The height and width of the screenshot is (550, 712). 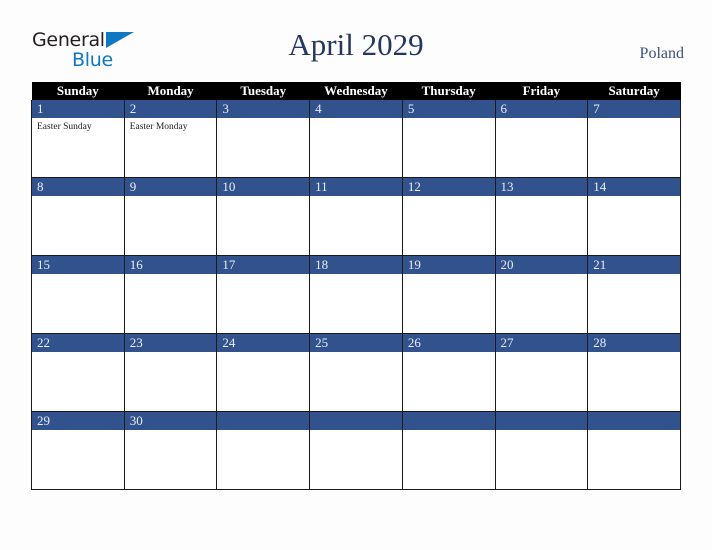 What do you see at coordinates (448, 343) in the screenshot?
I see `day-number-bar: 26` at bounding box center [448, 343].